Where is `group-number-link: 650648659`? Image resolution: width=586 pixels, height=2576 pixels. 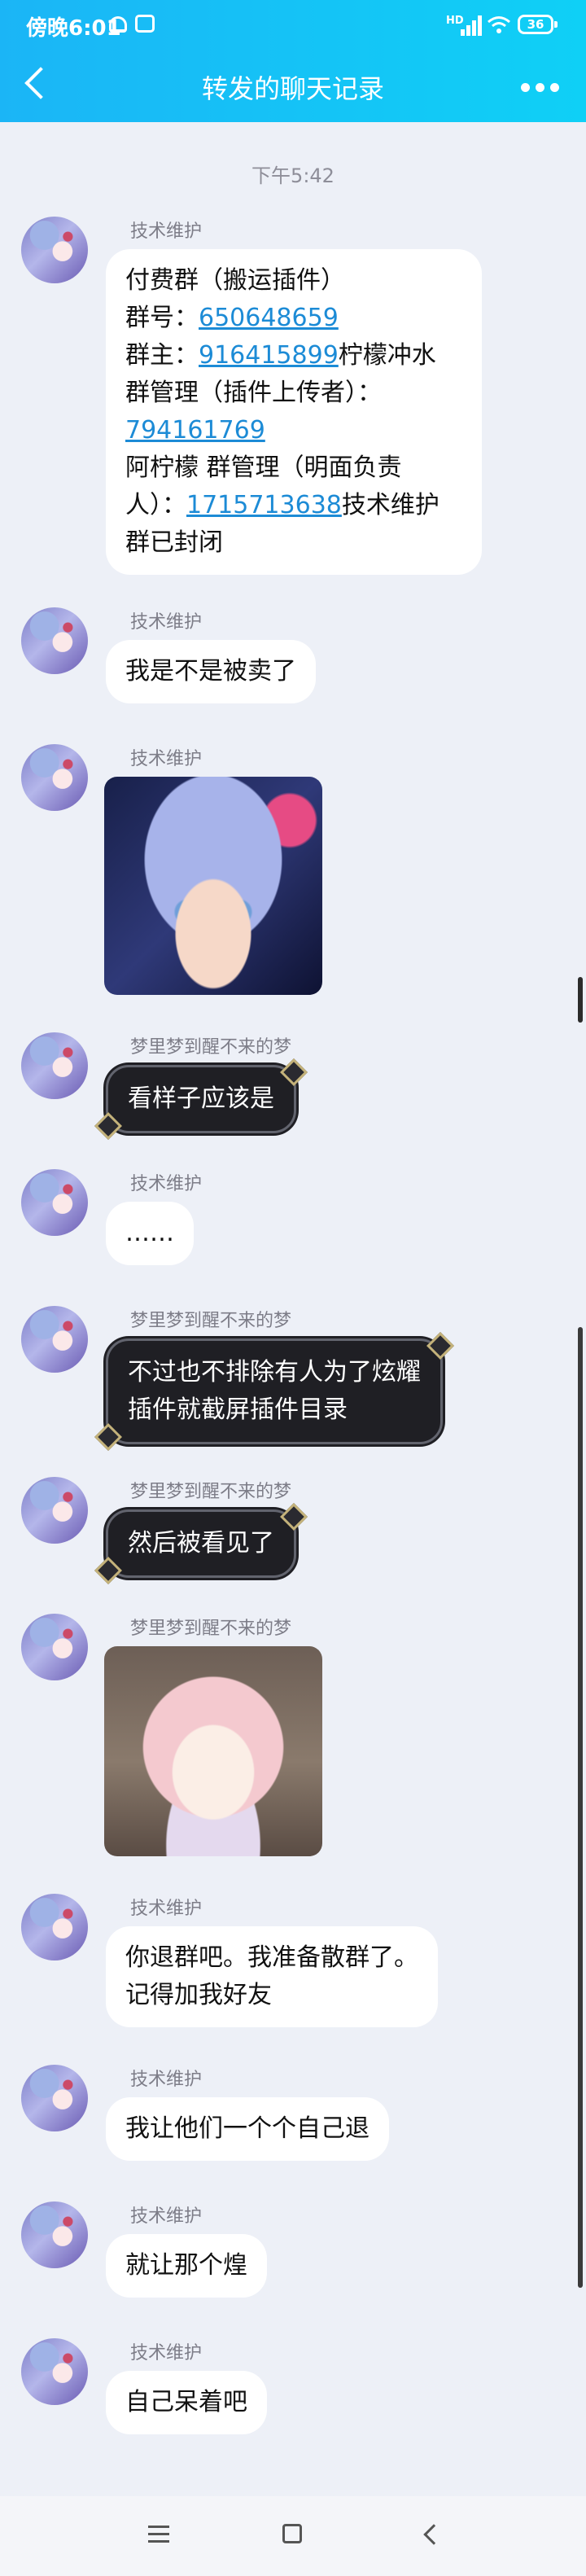
group-number-link: 650648659 is located at coordinates (269, 318).